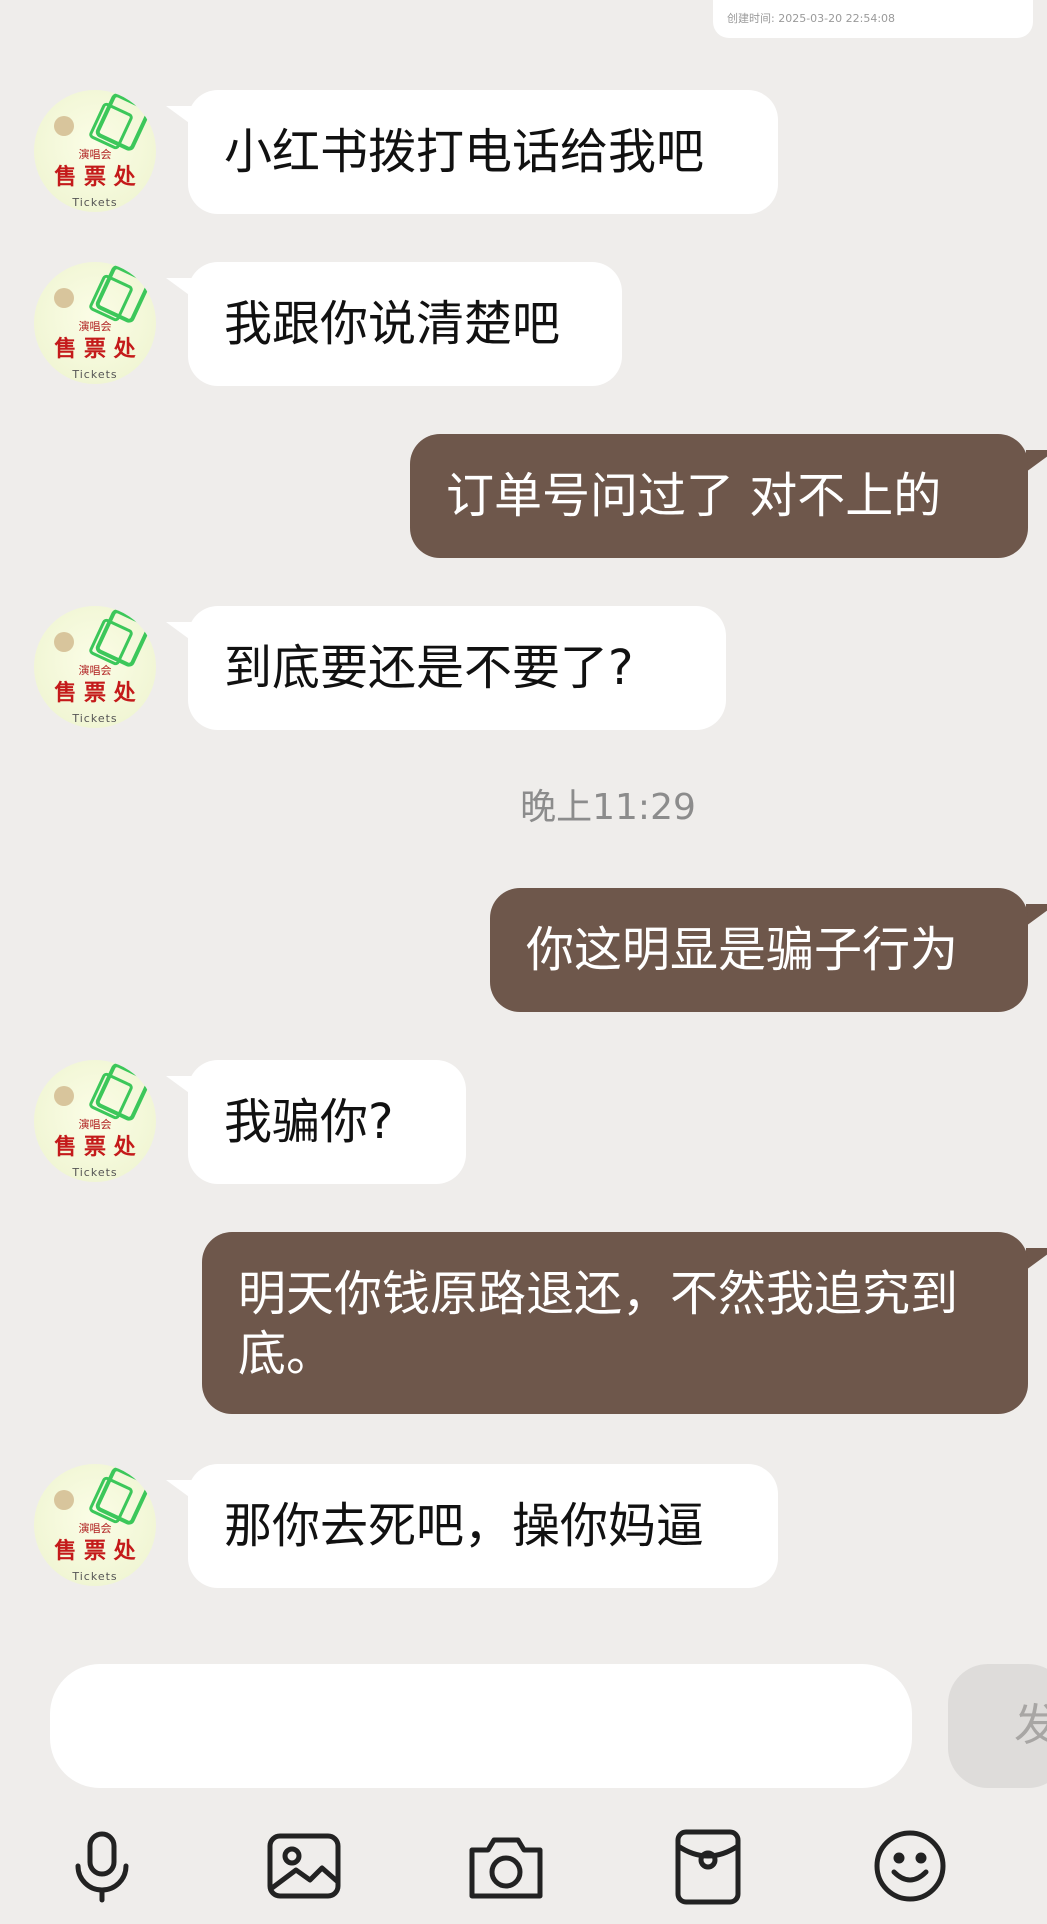 The image size is (1047, 1924). I want to click on message-bubble-incoming: 到底要还是不要了?, so click(457, 668).